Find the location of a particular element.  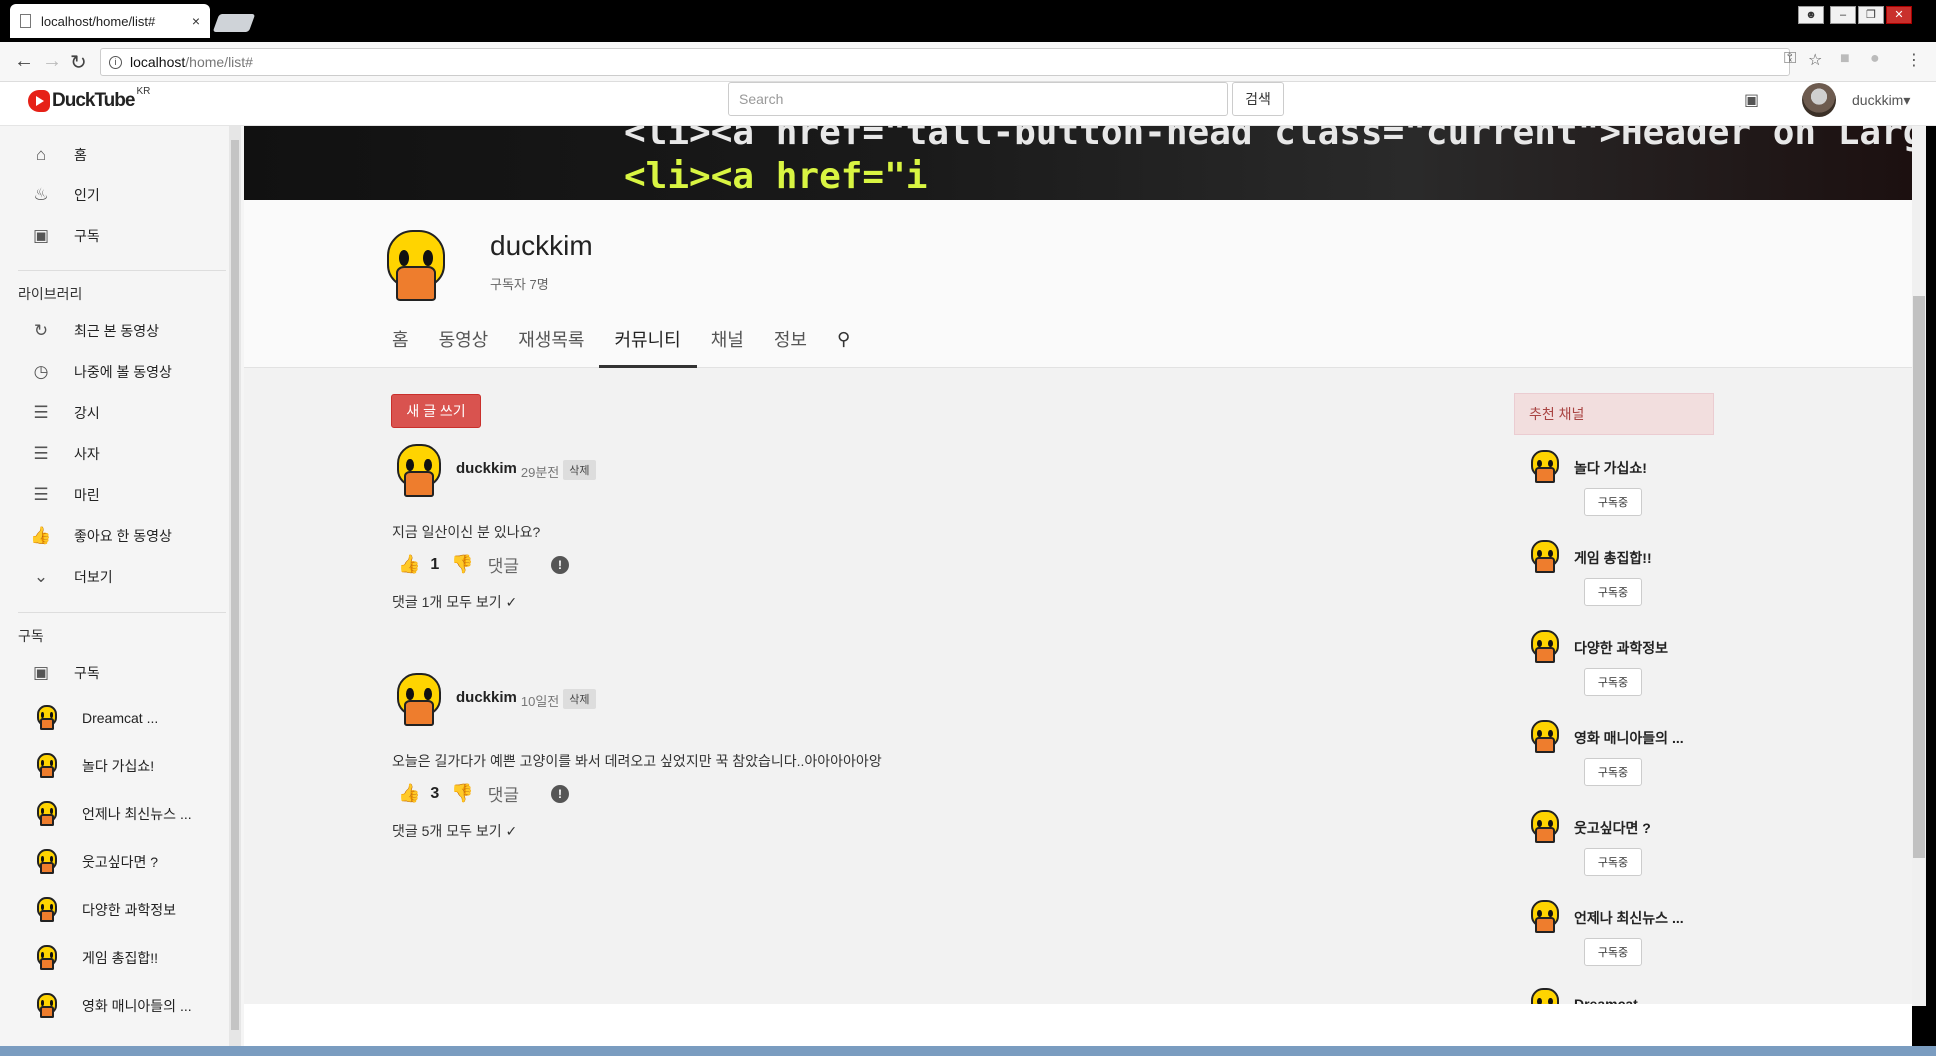

list-icon: ☰ is located at coordinates (41, 494).